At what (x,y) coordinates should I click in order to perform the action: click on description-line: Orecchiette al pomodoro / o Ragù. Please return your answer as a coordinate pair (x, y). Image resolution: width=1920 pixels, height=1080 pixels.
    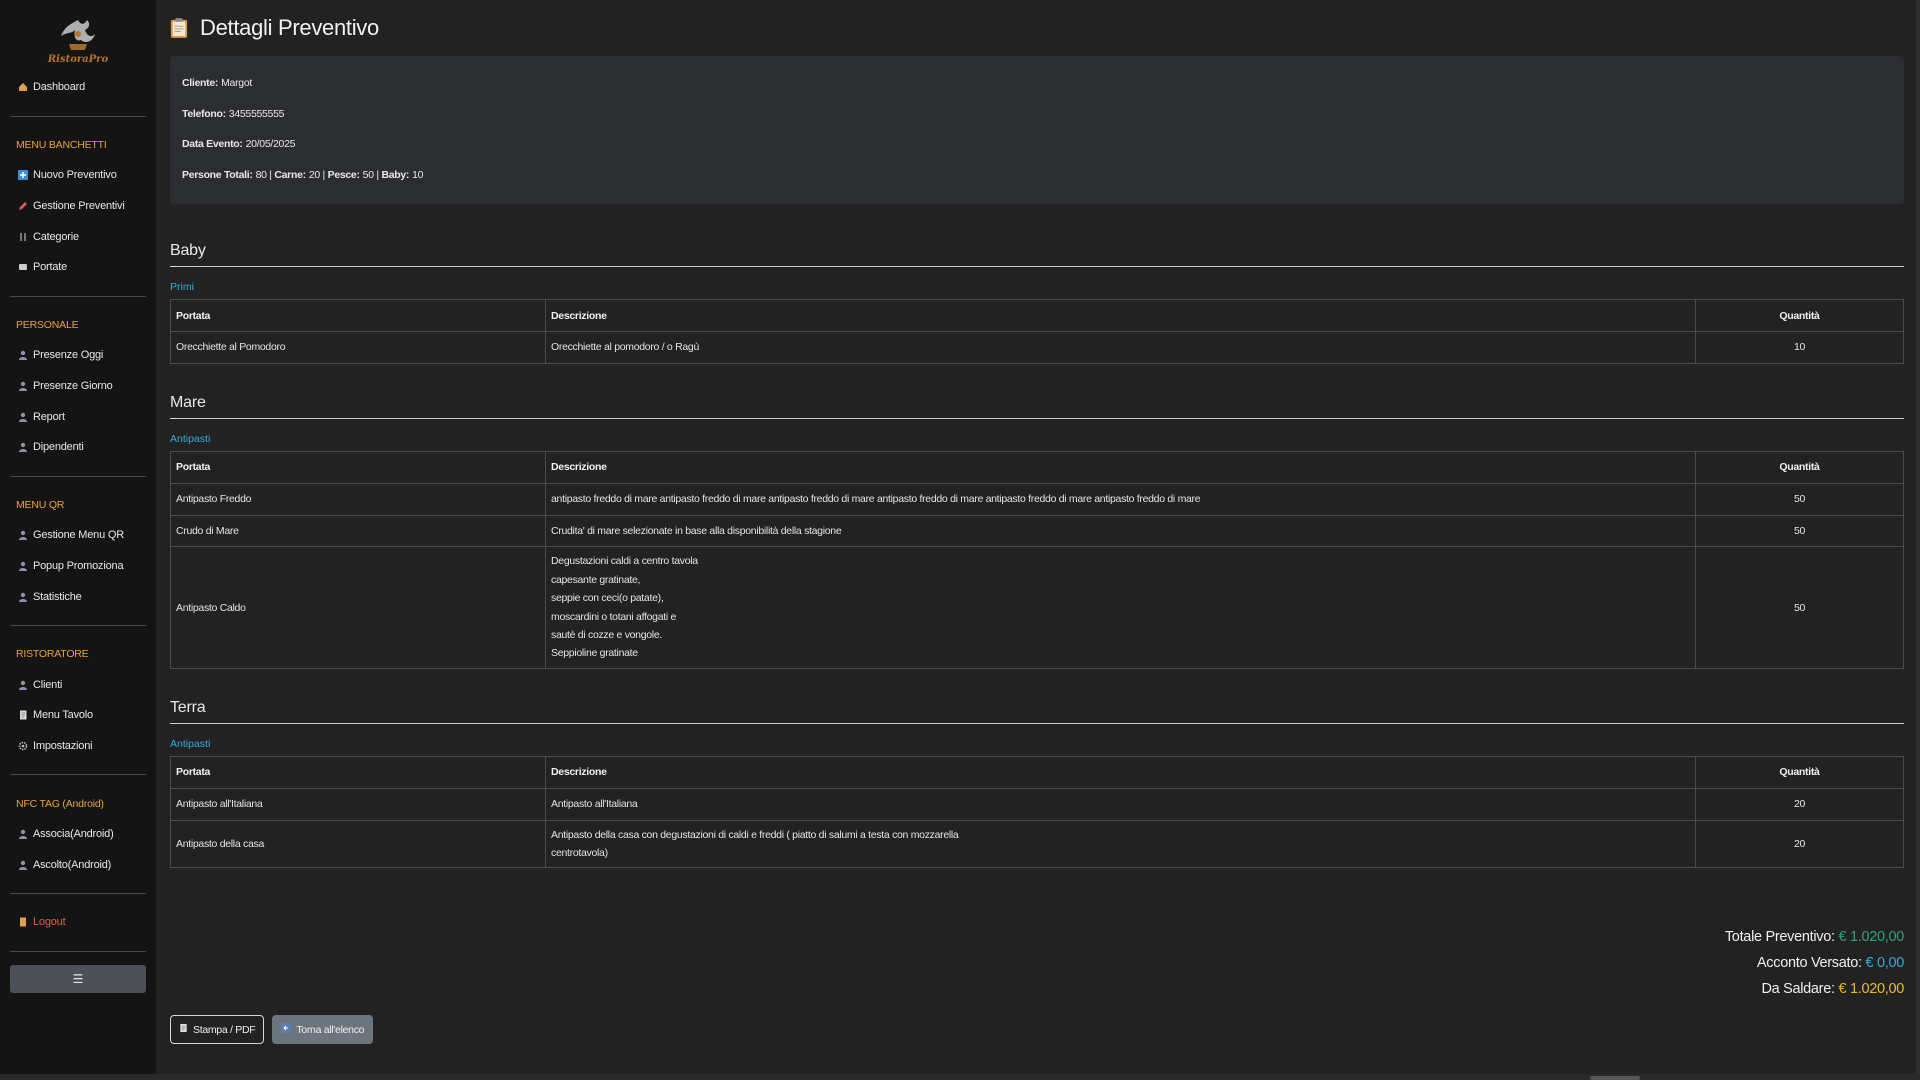
    Looking at the image, I should click on (625, 347).